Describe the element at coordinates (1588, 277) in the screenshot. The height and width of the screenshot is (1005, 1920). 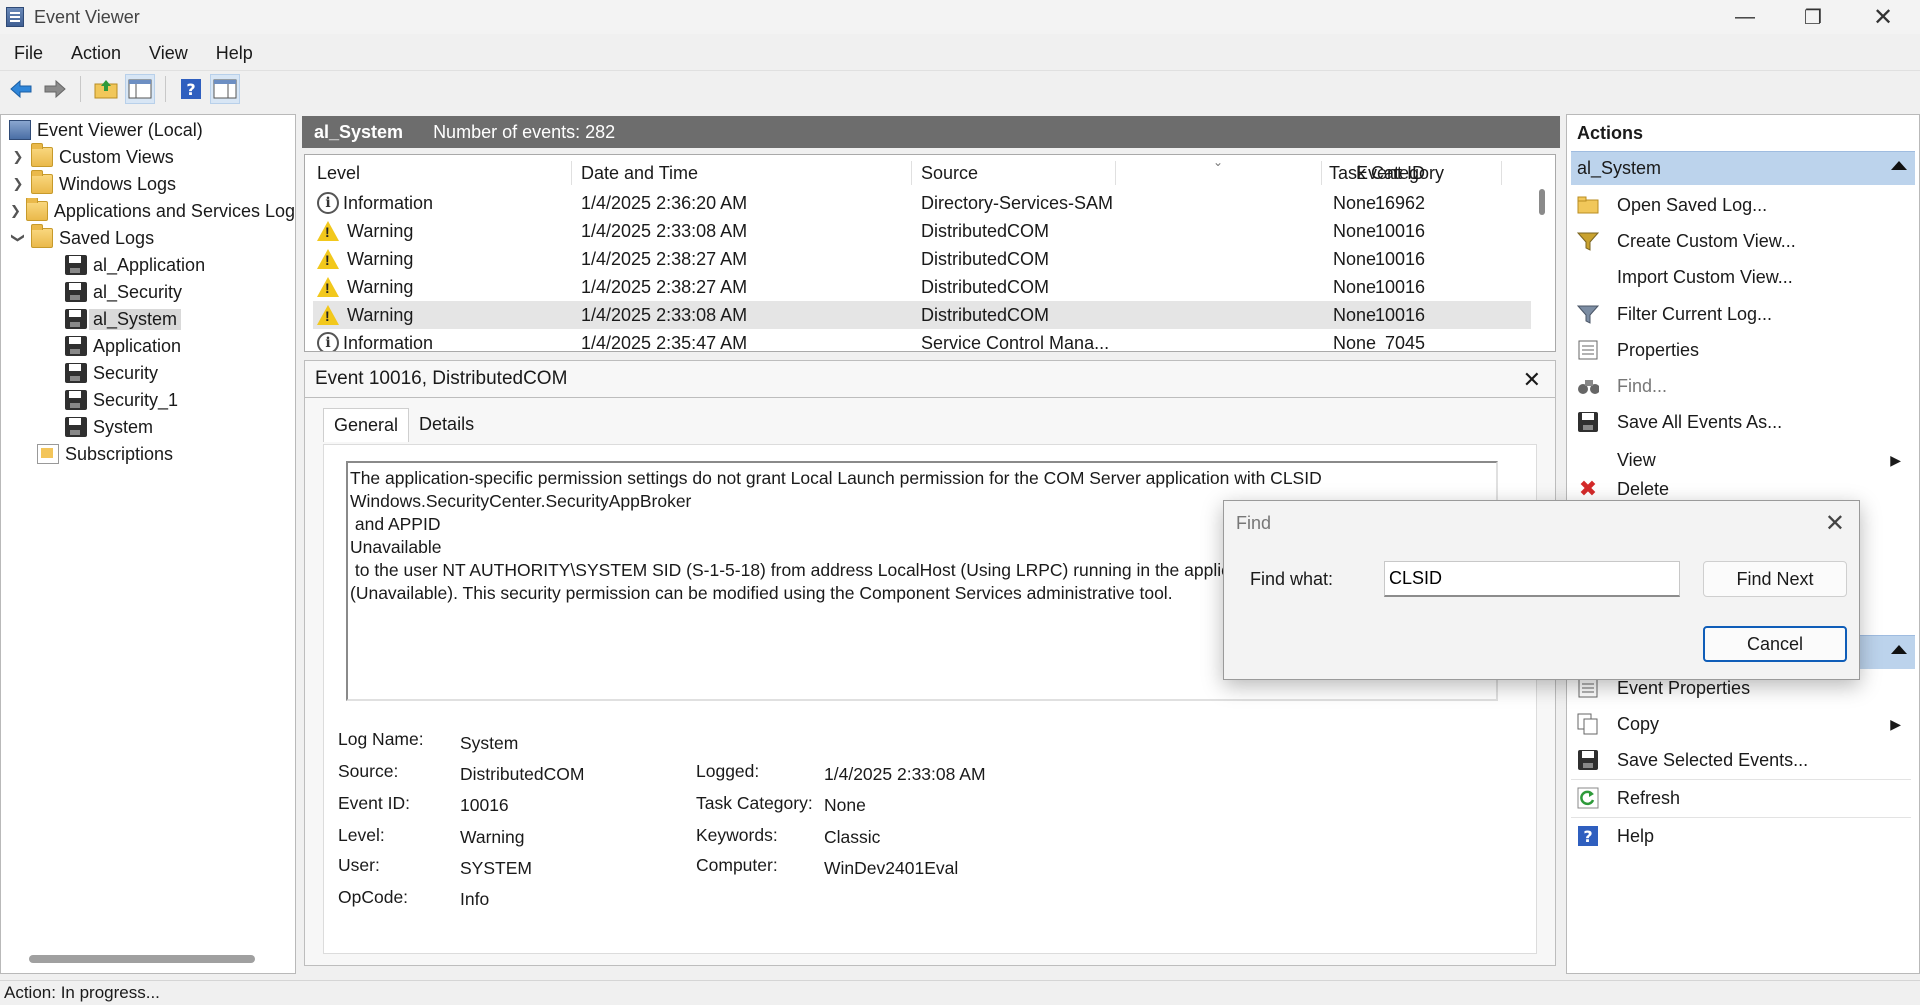
I see `blank-icon` at that location.